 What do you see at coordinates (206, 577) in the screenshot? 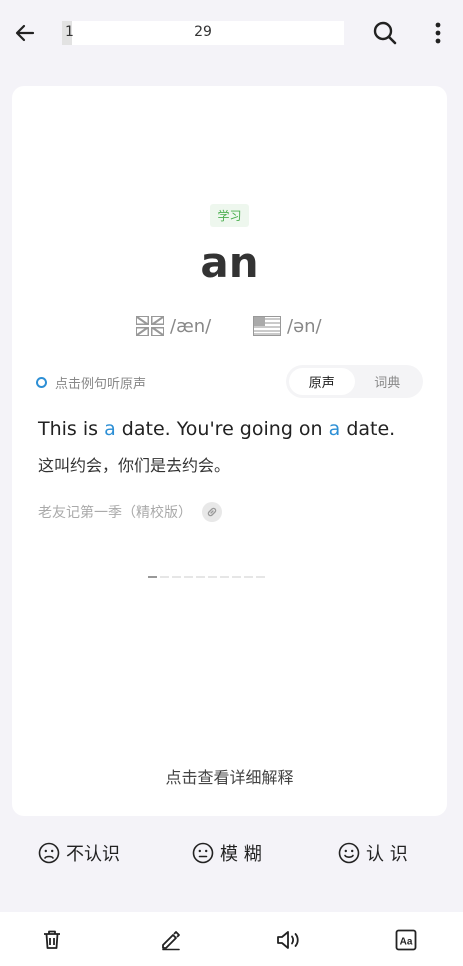
I see `example-pager` at bounding box center [206, 577].